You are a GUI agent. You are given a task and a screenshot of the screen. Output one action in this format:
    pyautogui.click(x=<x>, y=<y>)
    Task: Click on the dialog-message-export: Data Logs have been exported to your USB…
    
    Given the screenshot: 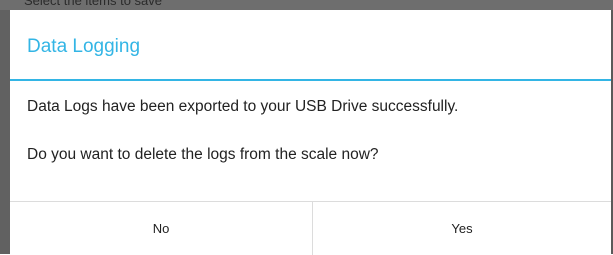 What is the action you would take?
    pyautogui.click(x=243, y=106)
    